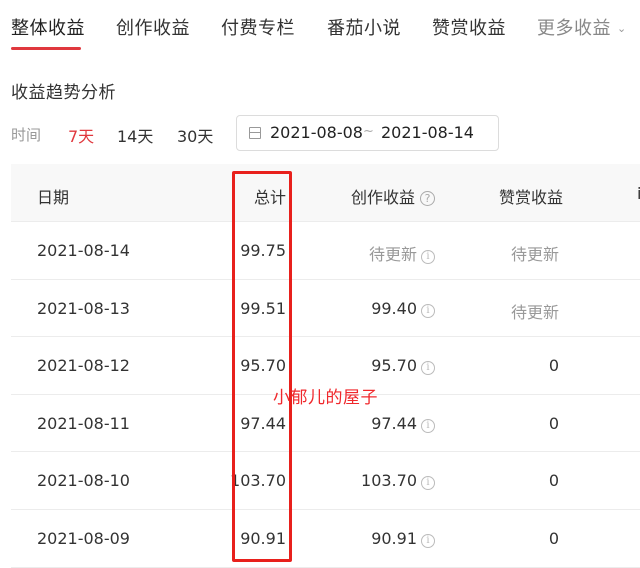 The width and height of the screenshot is (640, 568). I want to click on cell-creation-value: 99.40, so click(394, 308).